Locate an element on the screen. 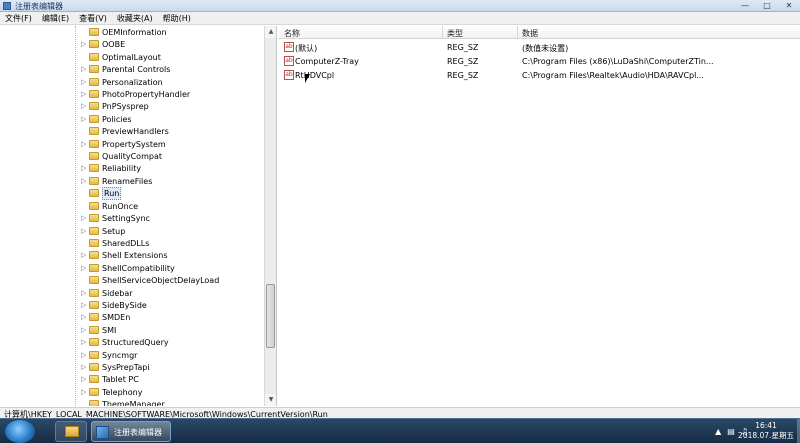 The width and height of the screenshot is (800, 443). tree-node-label: Personalization is located at coordinates (132, 82).